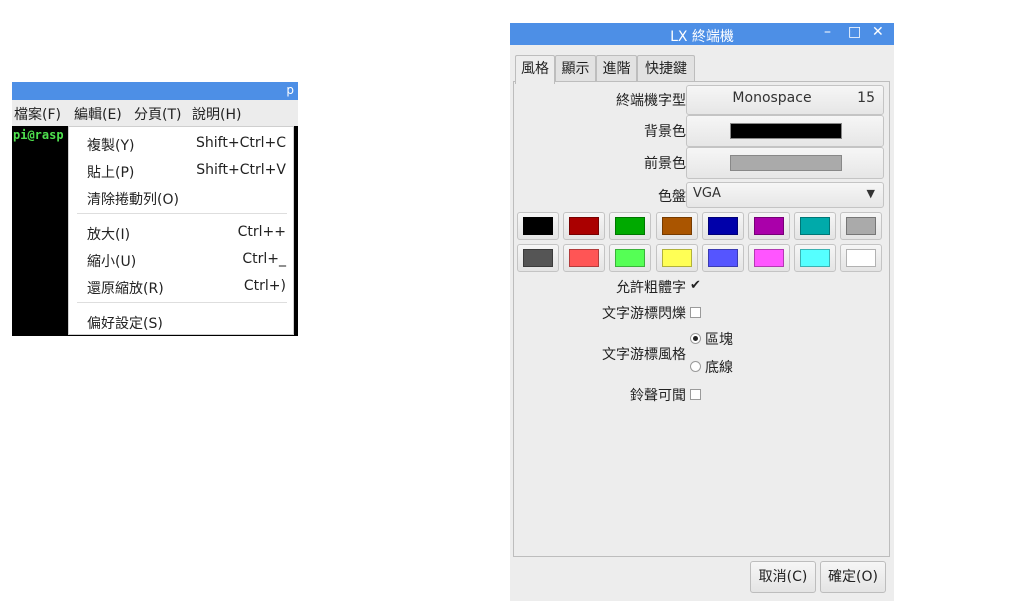 This screenshot has width=1024, height=606. Describe the element at coordinates (651, 101) in the screenshot. I see `font-label: 終端機字型` at that location.